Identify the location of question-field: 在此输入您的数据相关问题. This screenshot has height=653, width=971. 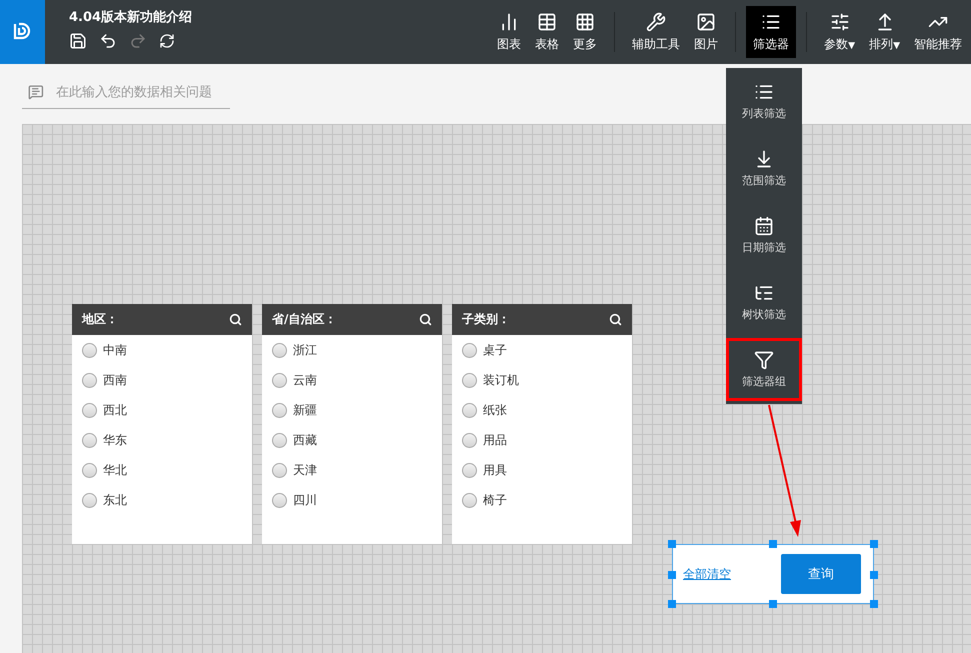
(142, 92).